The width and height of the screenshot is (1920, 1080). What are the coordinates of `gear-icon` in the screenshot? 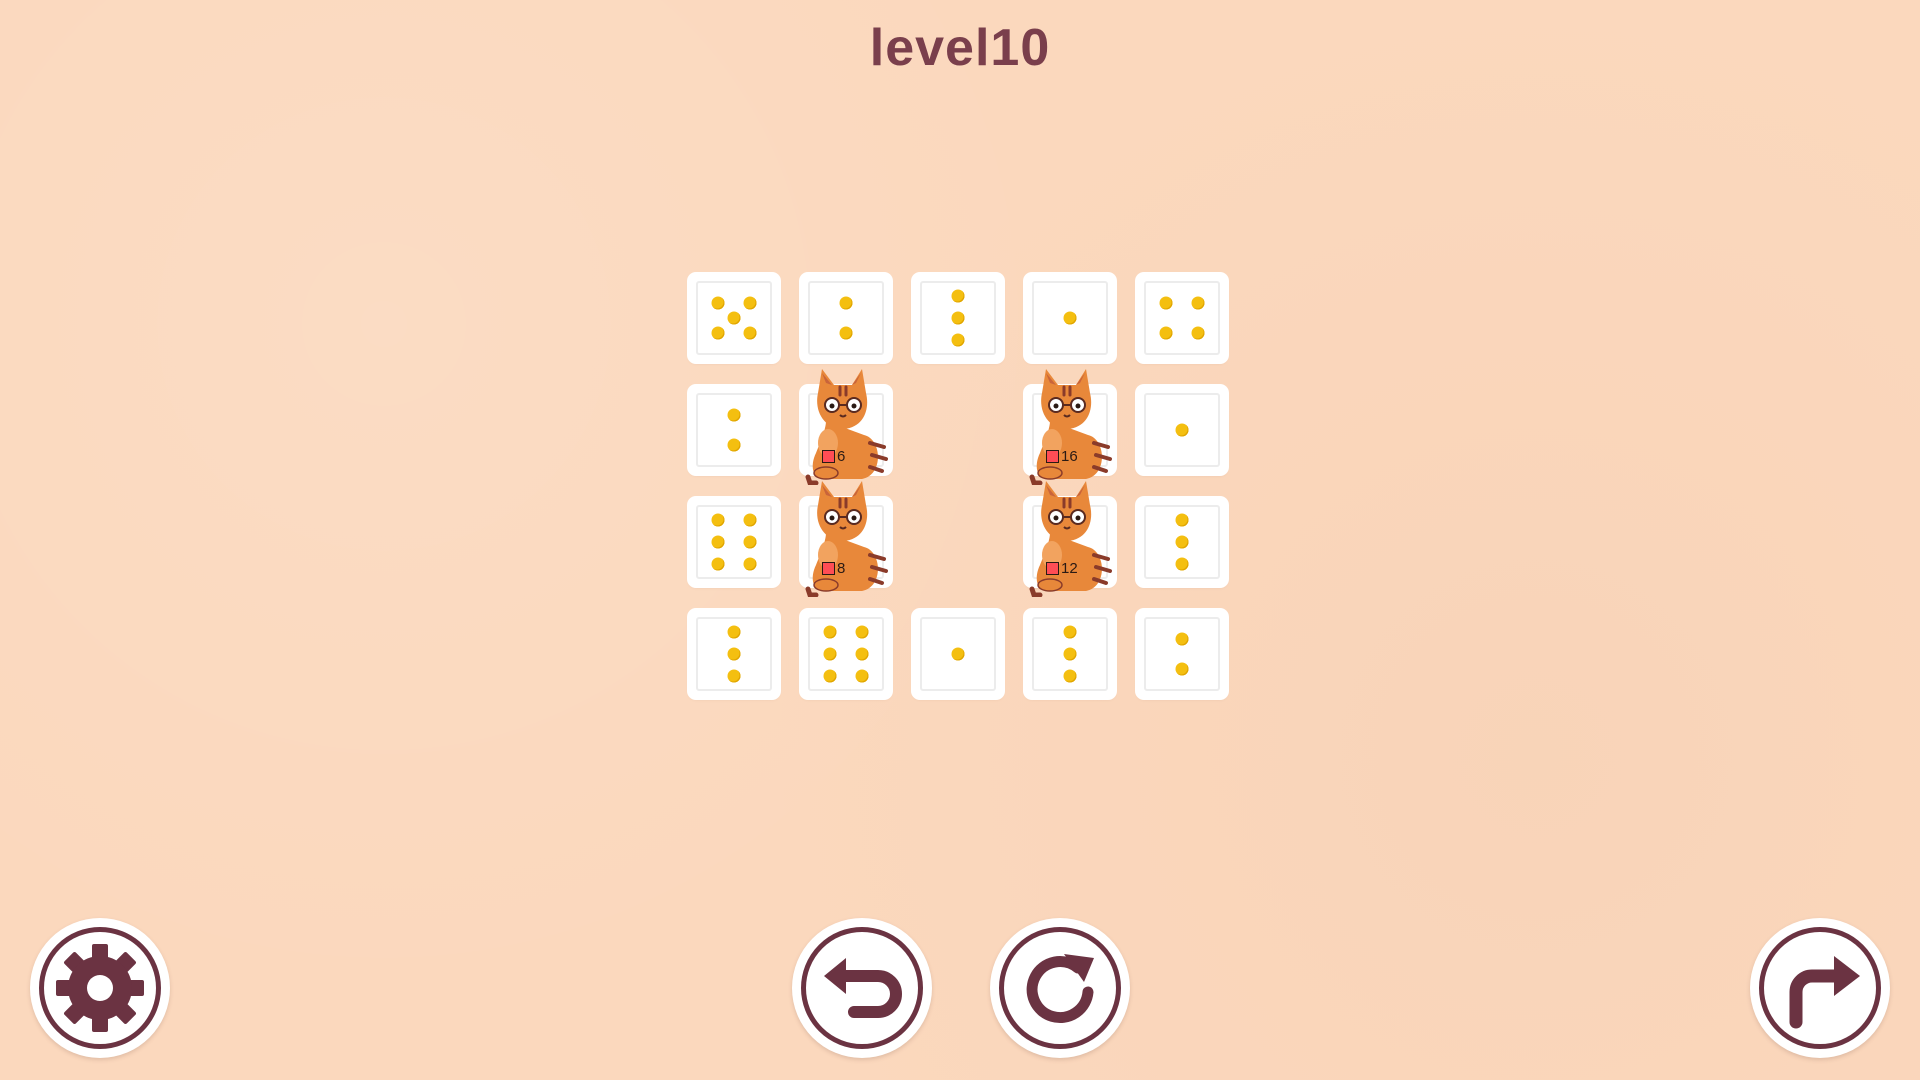 It's located at (100, 988).